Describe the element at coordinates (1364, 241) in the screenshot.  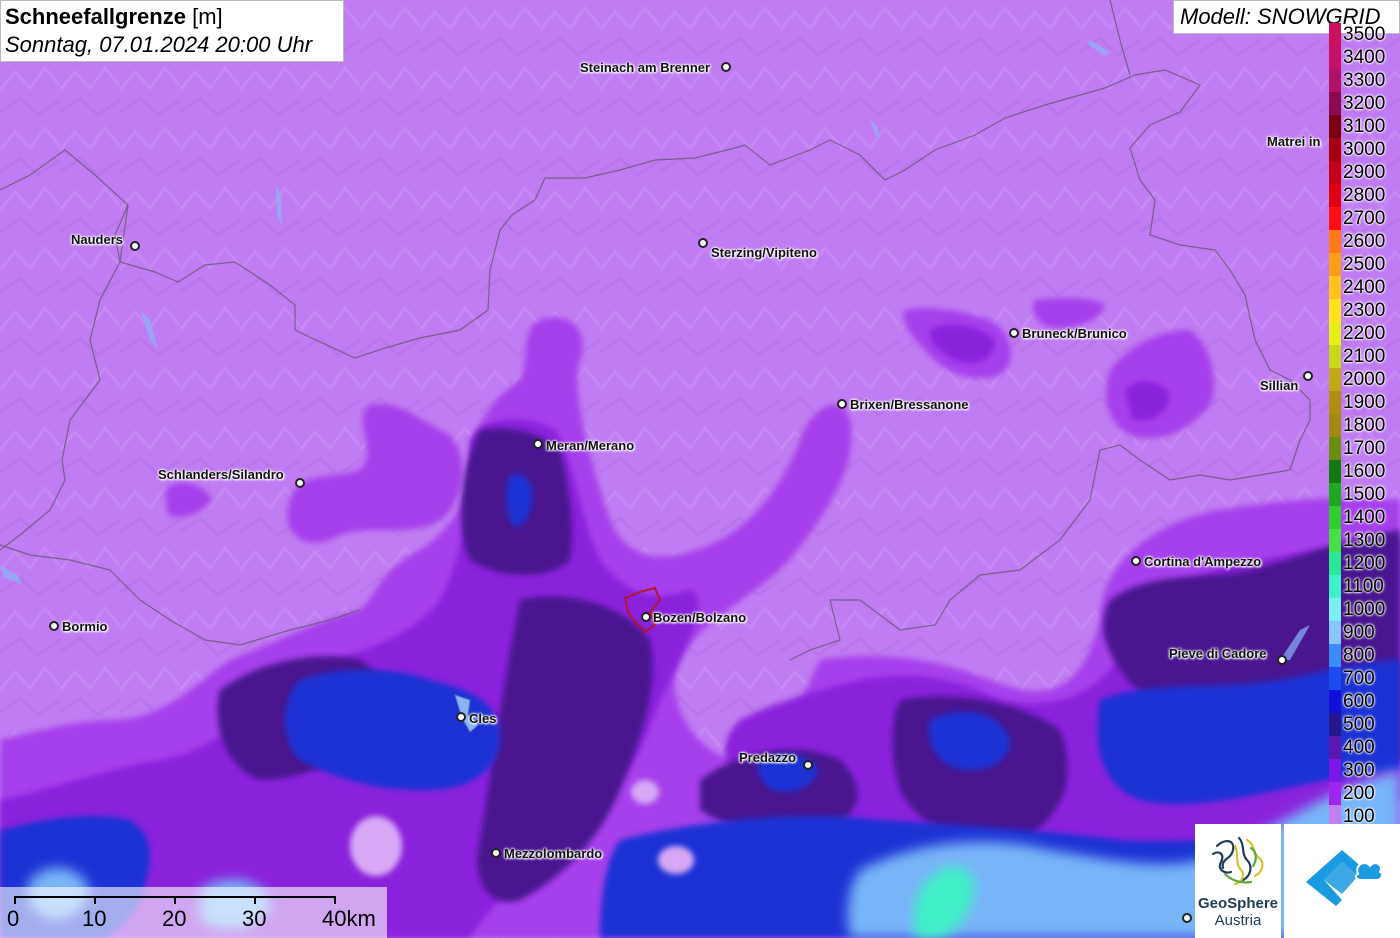
I see `legend-label: 2600` at that location.